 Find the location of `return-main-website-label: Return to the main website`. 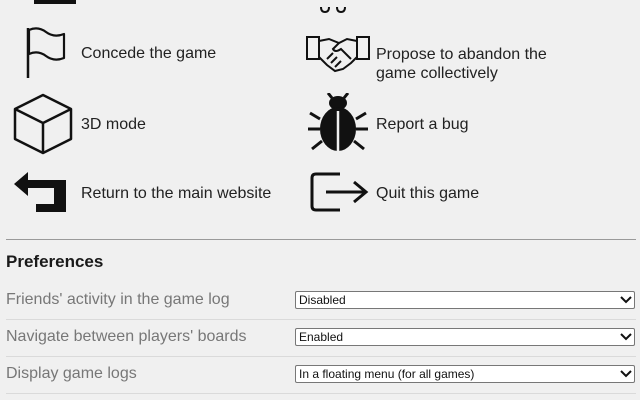

return-main-website-label: Return to the main website is located at coordinates (176, 193).